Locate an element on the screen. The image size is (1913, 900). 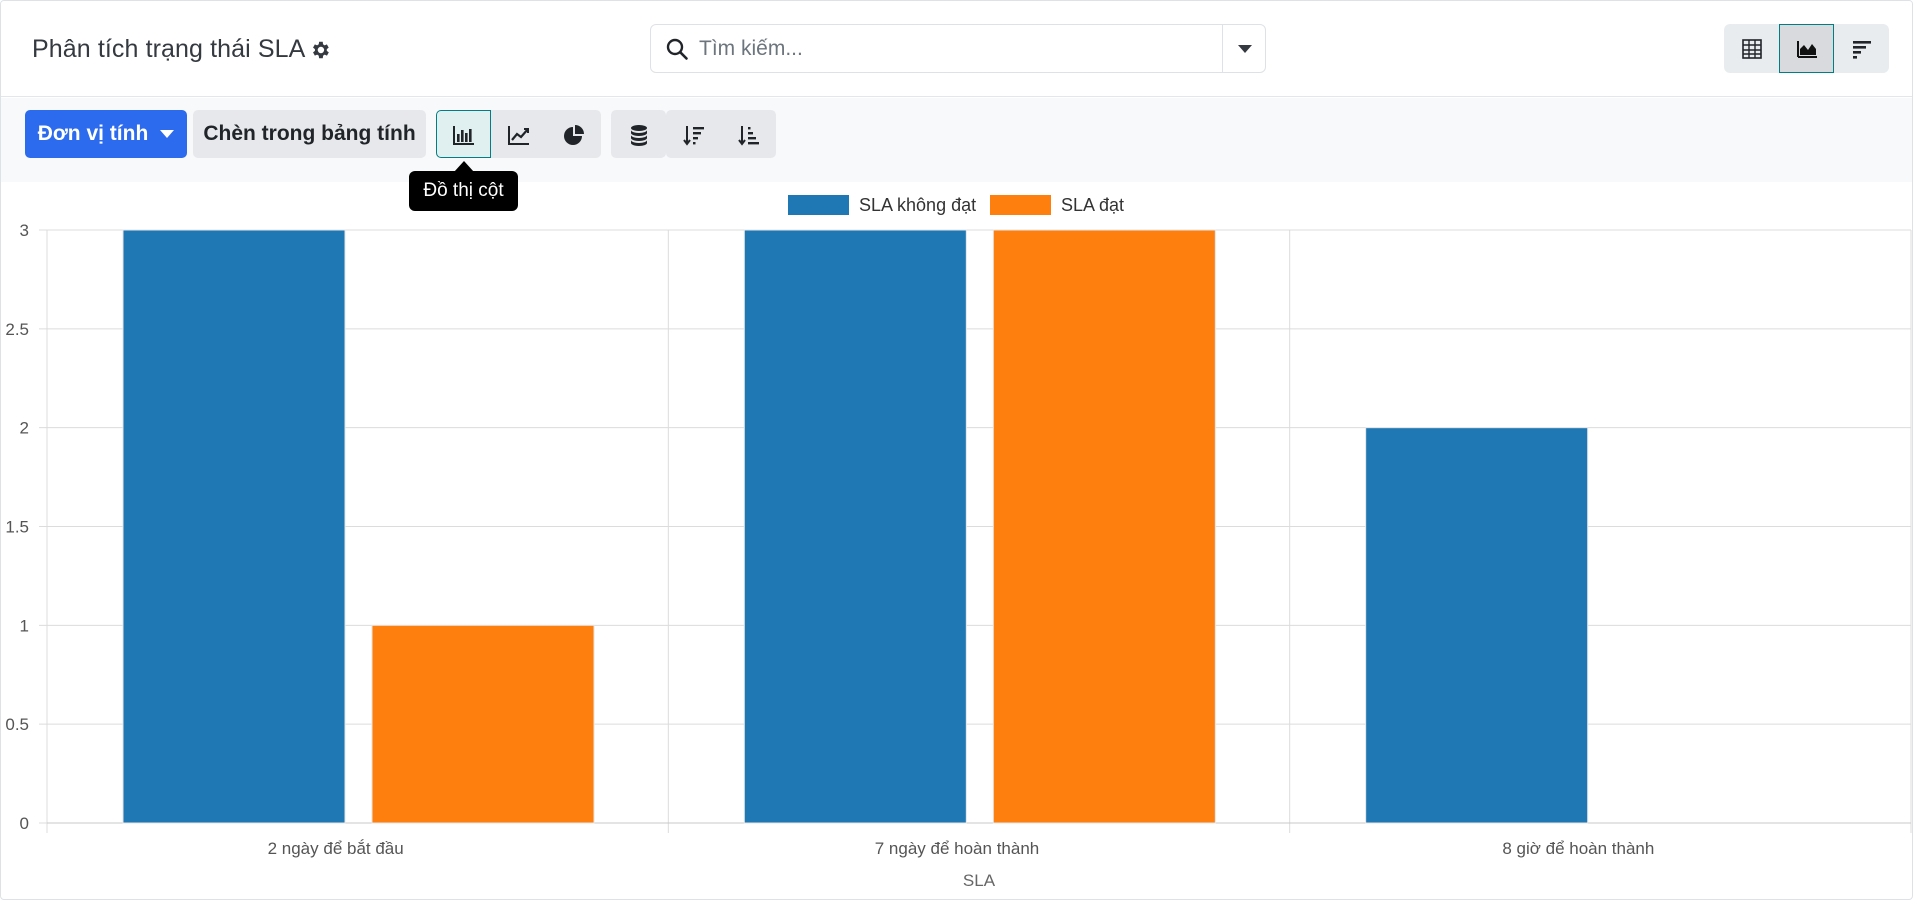
bar-list-icon is located at coordinates (1862, 50).